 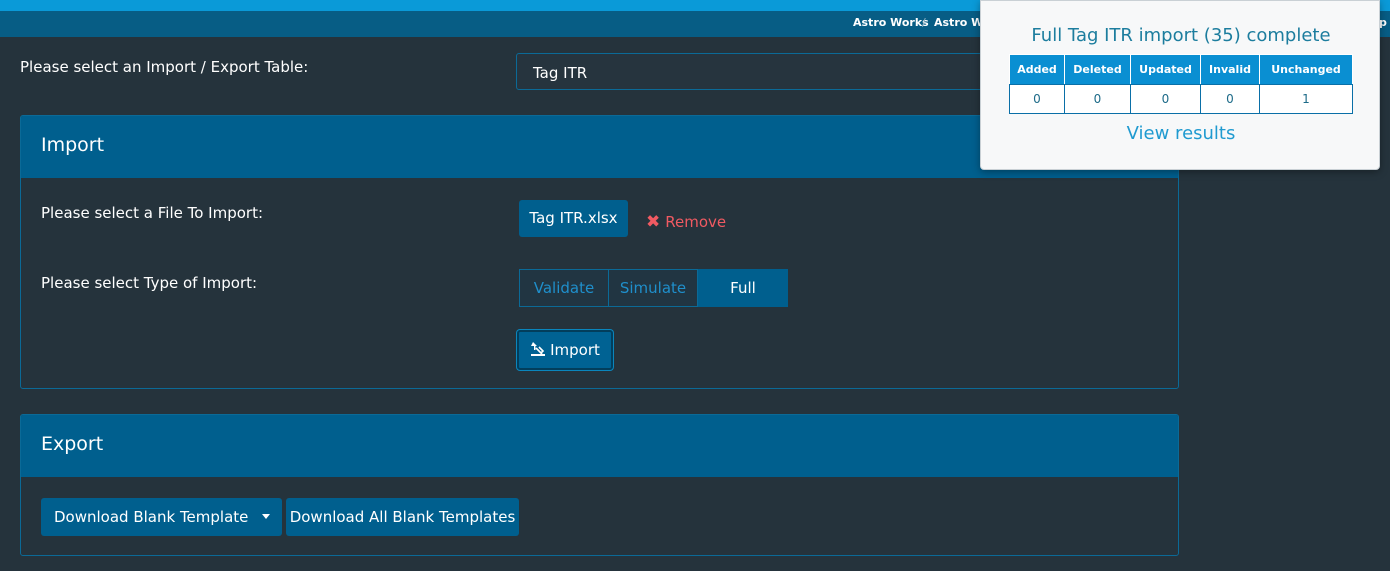 I want to click on download-blank-template-label: Download Blank Template, so click(x=151, y=517).